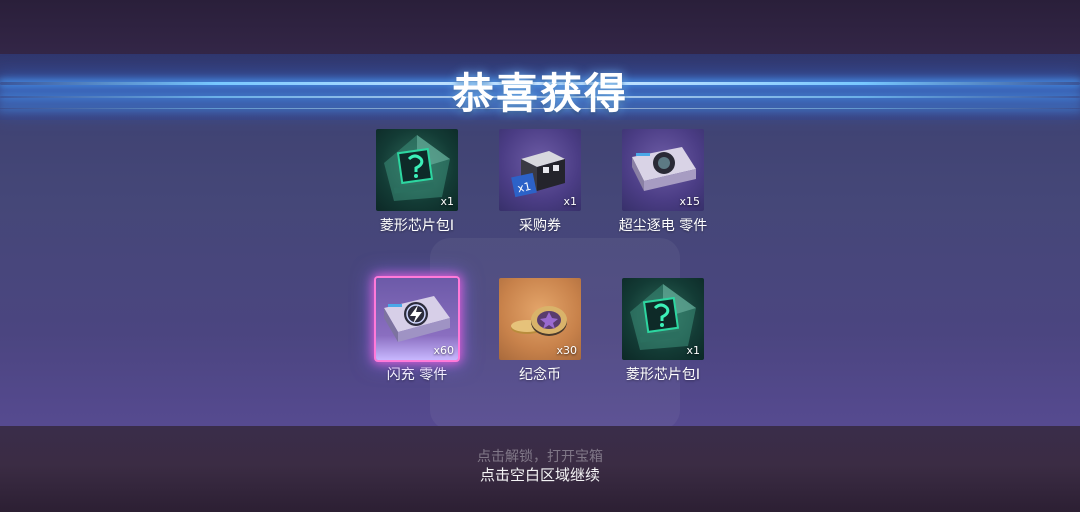 Image resolution: width=1080 pixels, height=512 pixels. I want to click on reward-item-highlighted: x60 闪充 零件, so click(417, 331).